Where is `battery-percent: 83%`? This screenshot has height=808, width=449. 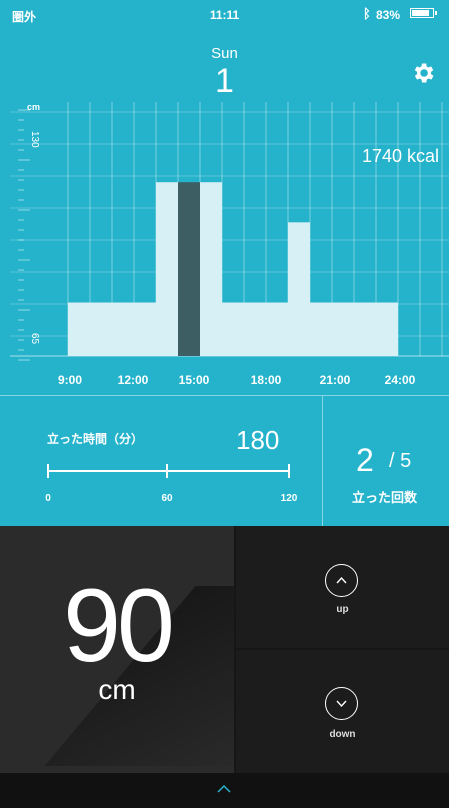 battery-percent: 83% is located at coordinates (388, 15).